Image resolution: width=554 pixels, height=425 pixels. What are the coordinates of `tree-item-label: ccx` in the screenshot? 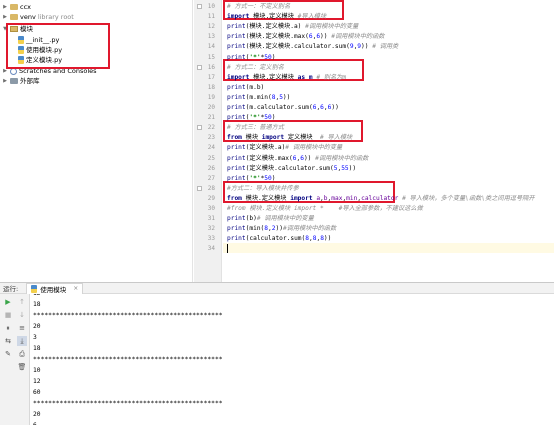 It's located at (25, 7).